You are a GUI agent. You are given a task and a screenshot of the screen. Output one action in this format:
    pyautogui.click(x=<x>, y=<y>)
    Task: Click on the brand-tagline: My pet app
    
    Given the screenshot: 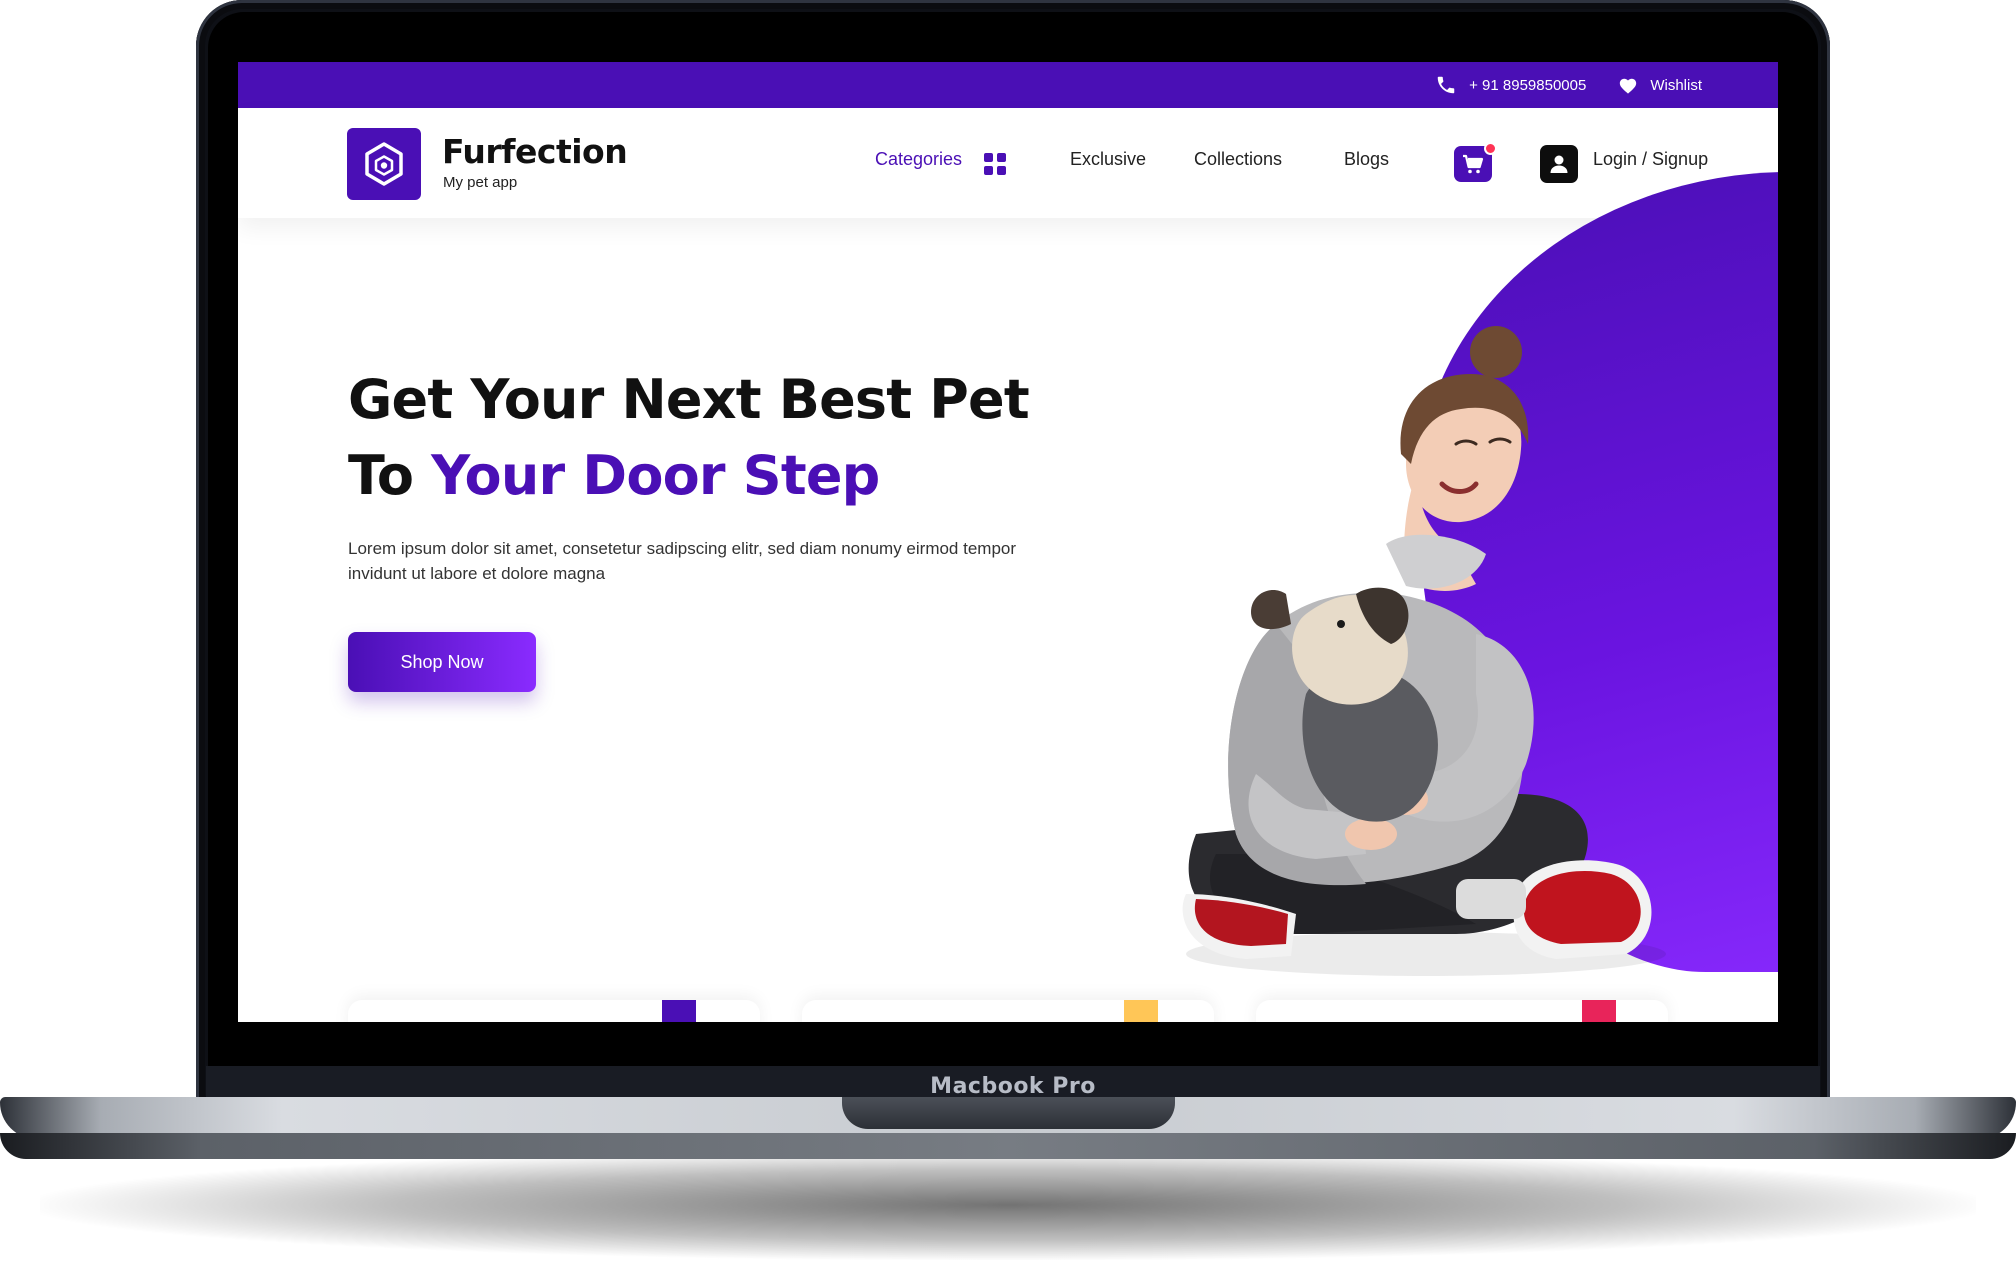 What is the action you would take?
    pyautogui.click(x=480, y=182)
    